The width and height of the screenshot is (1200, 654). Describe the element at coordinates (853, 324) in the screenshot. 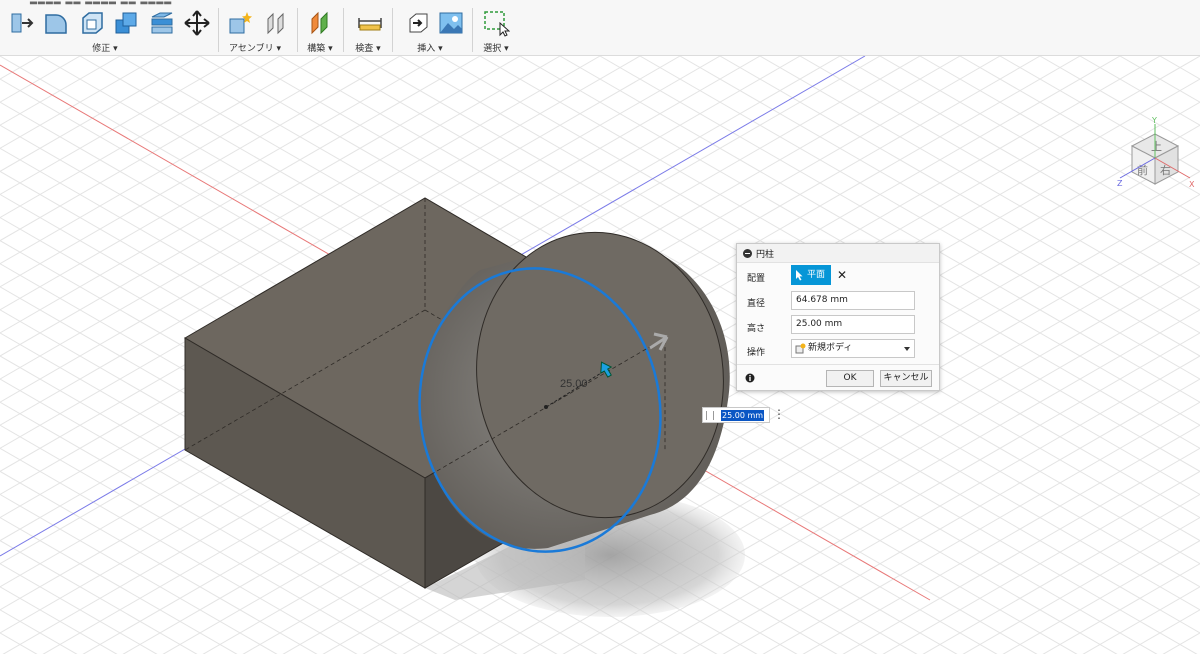

I see `height-field: 25.00 mm` at that location.